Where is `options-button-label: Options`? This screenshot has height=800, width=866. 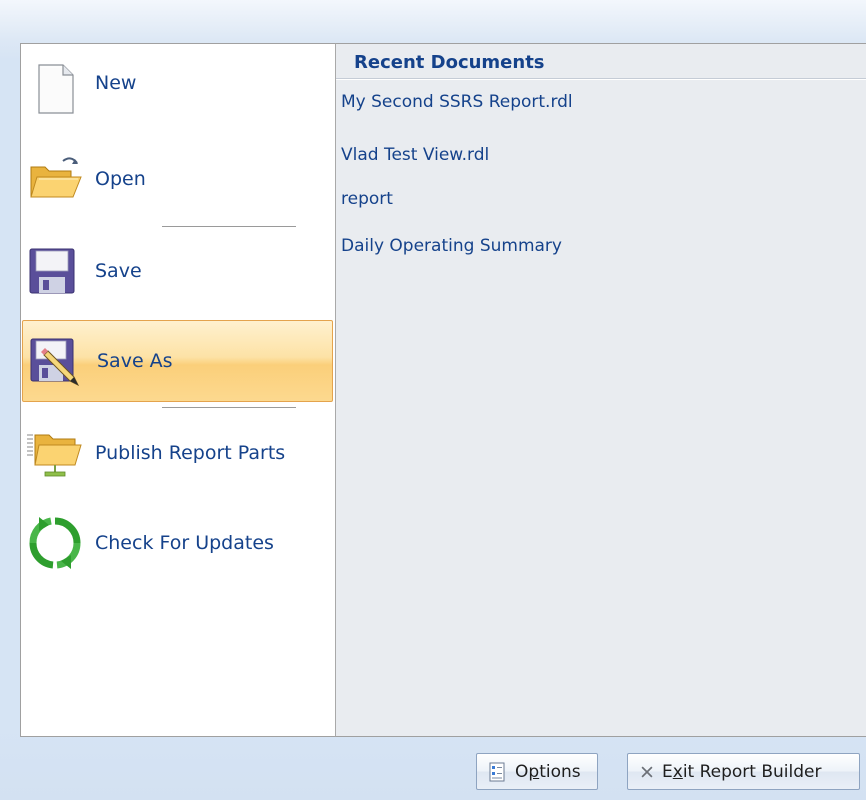 options-button-label: Options is located at coordinates (548, 771).